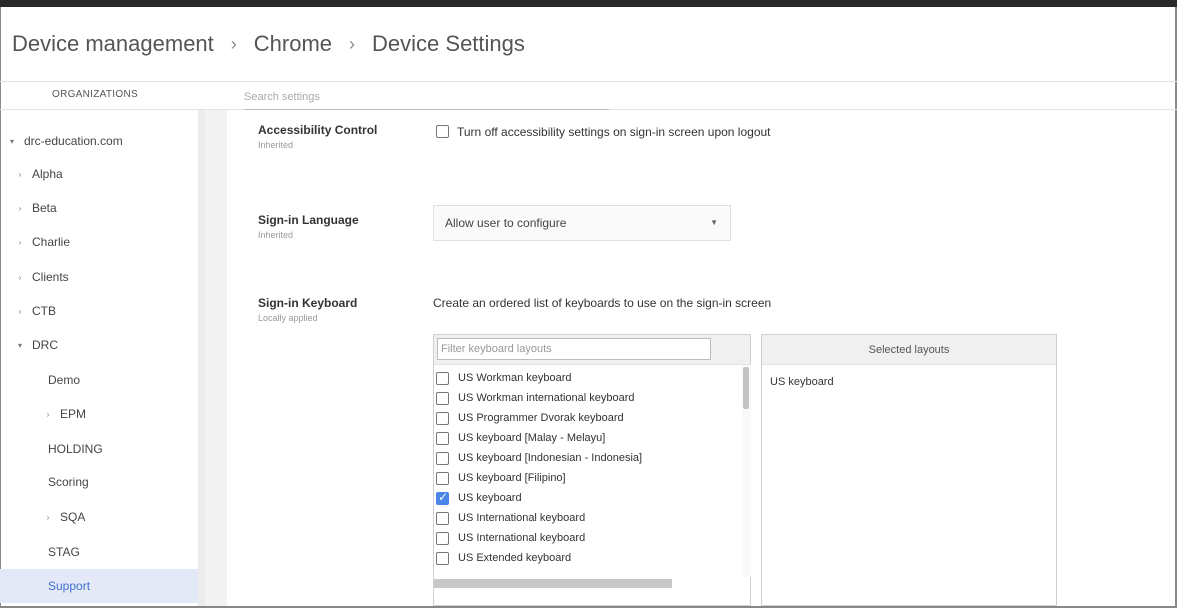  What do you see at coordinates (589, 559) in the screenshot?
I see `keyboard-layout-item: US Extended keyboard` at bounding box center [589, 559].